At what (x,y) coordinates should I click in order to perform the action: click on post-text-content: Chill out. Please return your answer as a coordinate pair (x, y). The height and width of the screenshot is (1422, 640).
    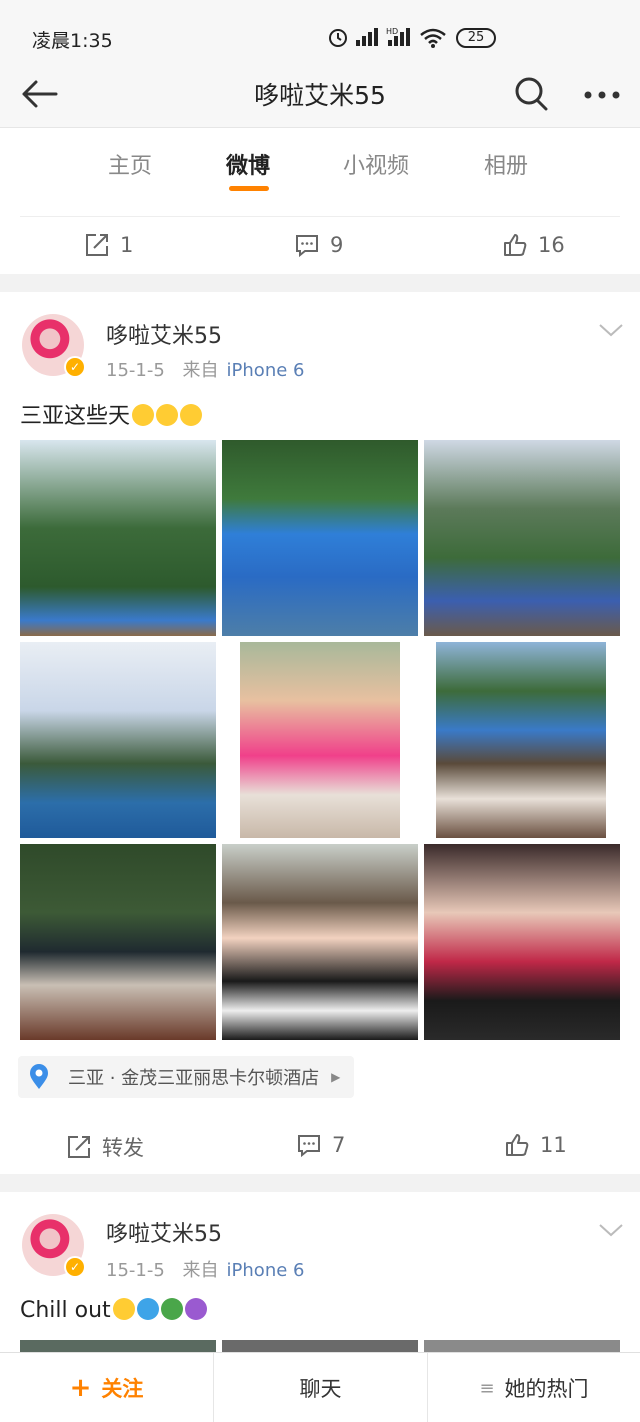
    Looking at the image, I should click on (65, 1310).